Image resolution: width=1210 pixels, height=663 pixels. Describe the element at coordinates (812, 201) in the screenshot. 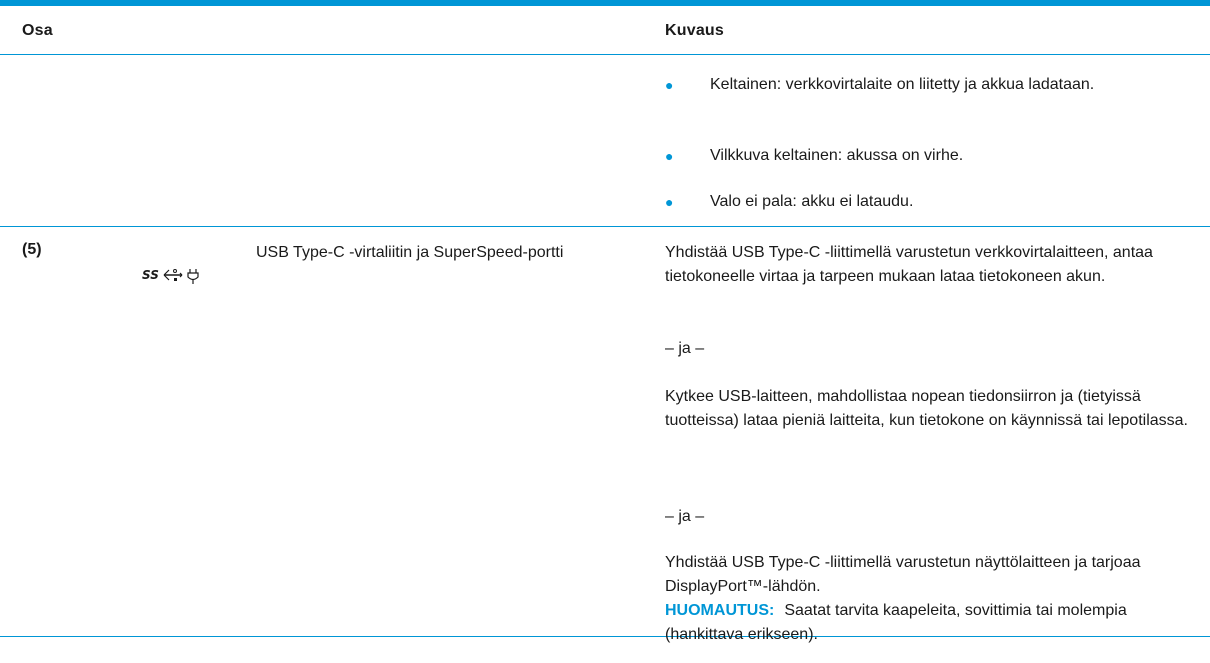

I see `bullet-text: Valo ei pala: akku ei lataudu.` at that location.